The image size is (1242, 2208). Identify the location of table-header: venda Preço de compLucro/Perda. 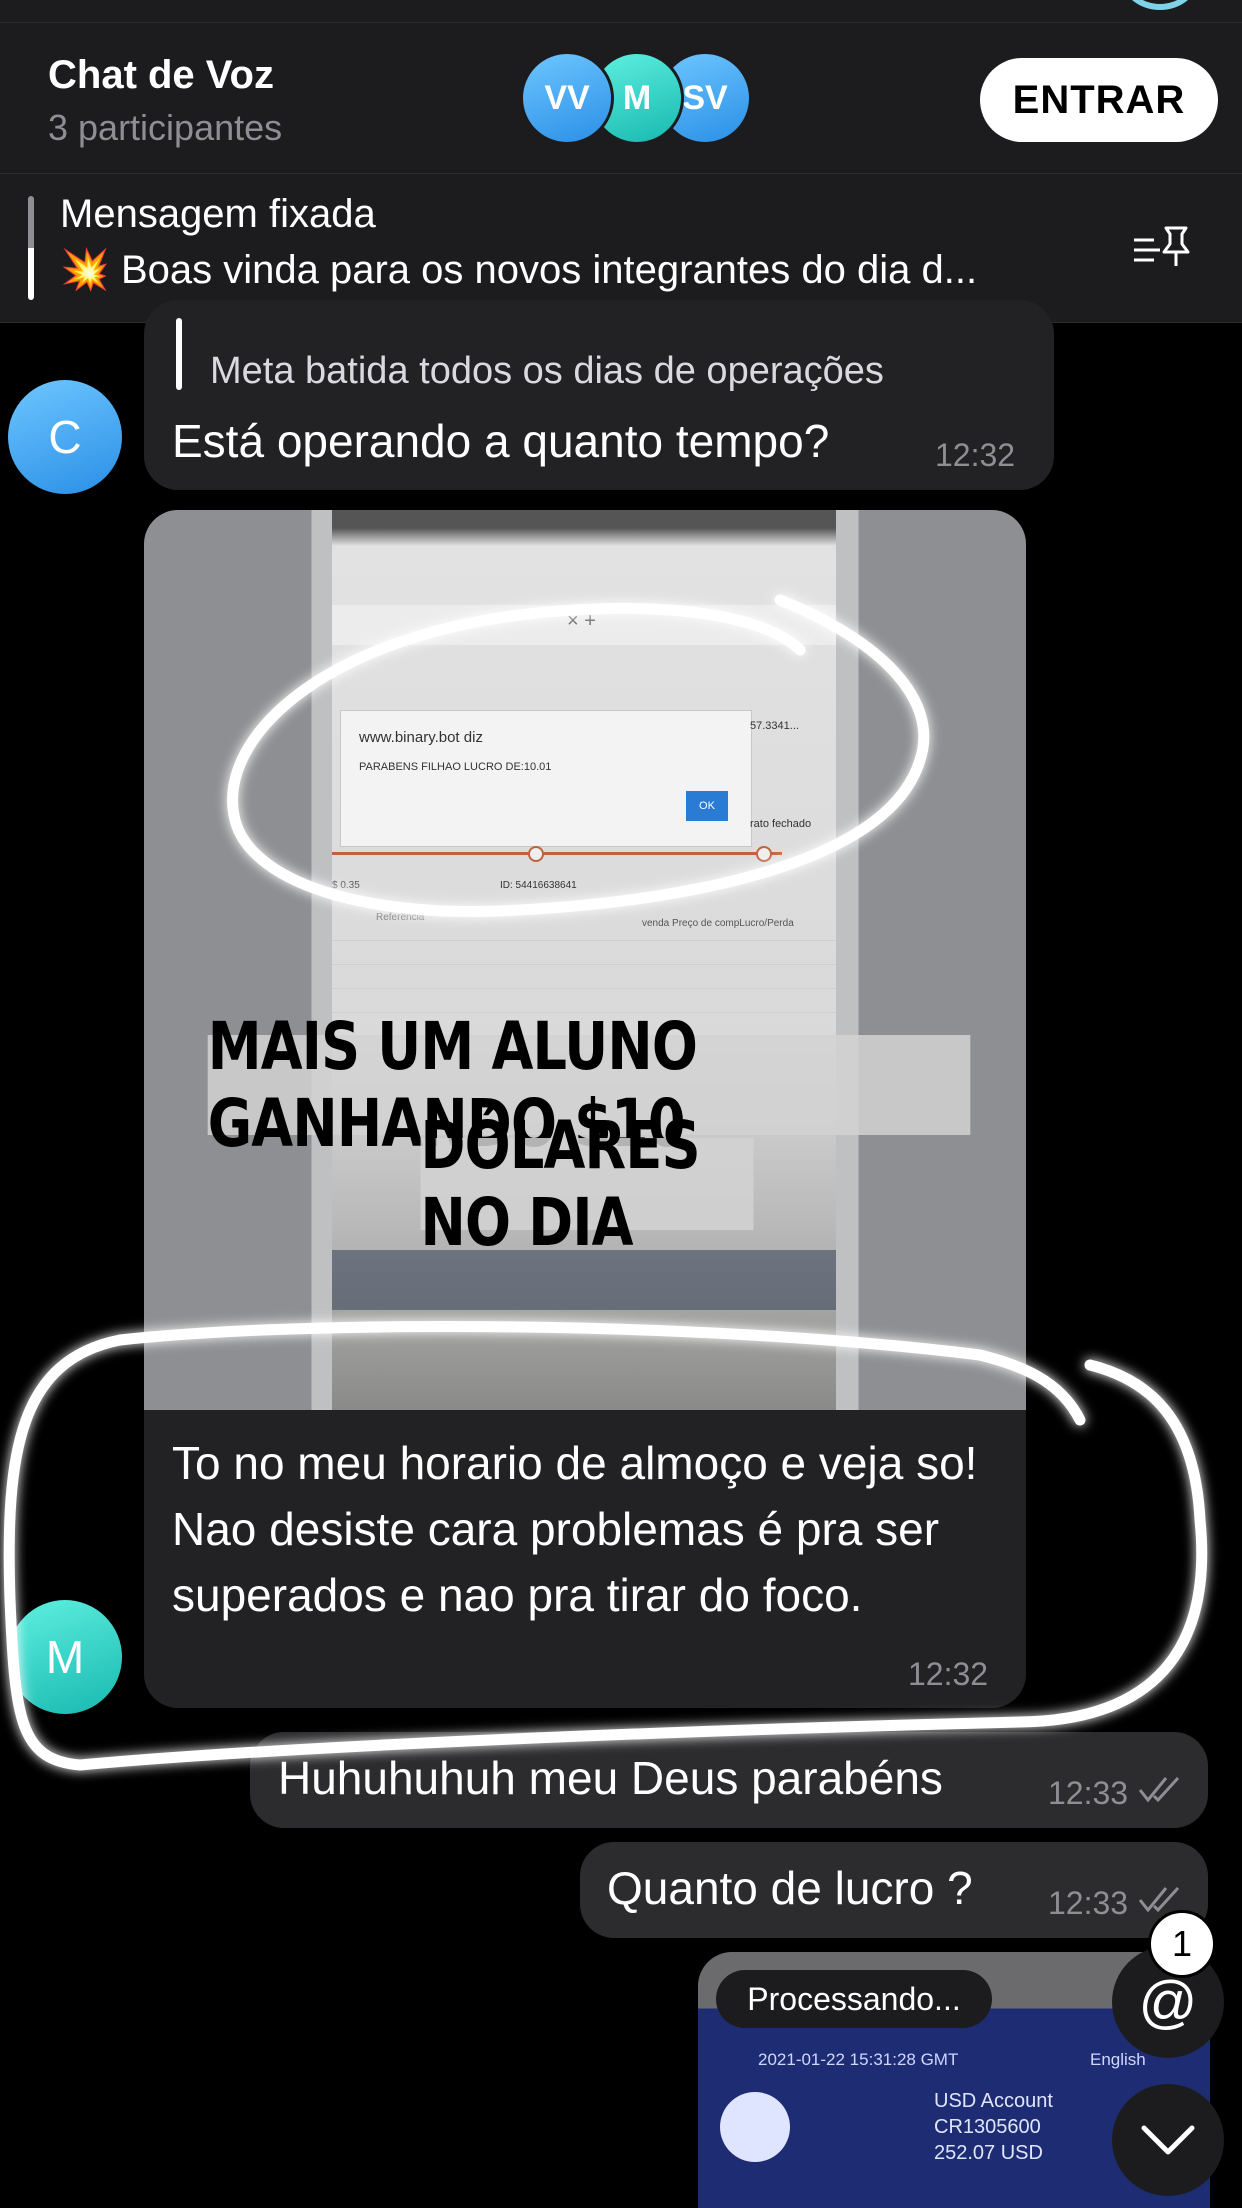
(718, 923).